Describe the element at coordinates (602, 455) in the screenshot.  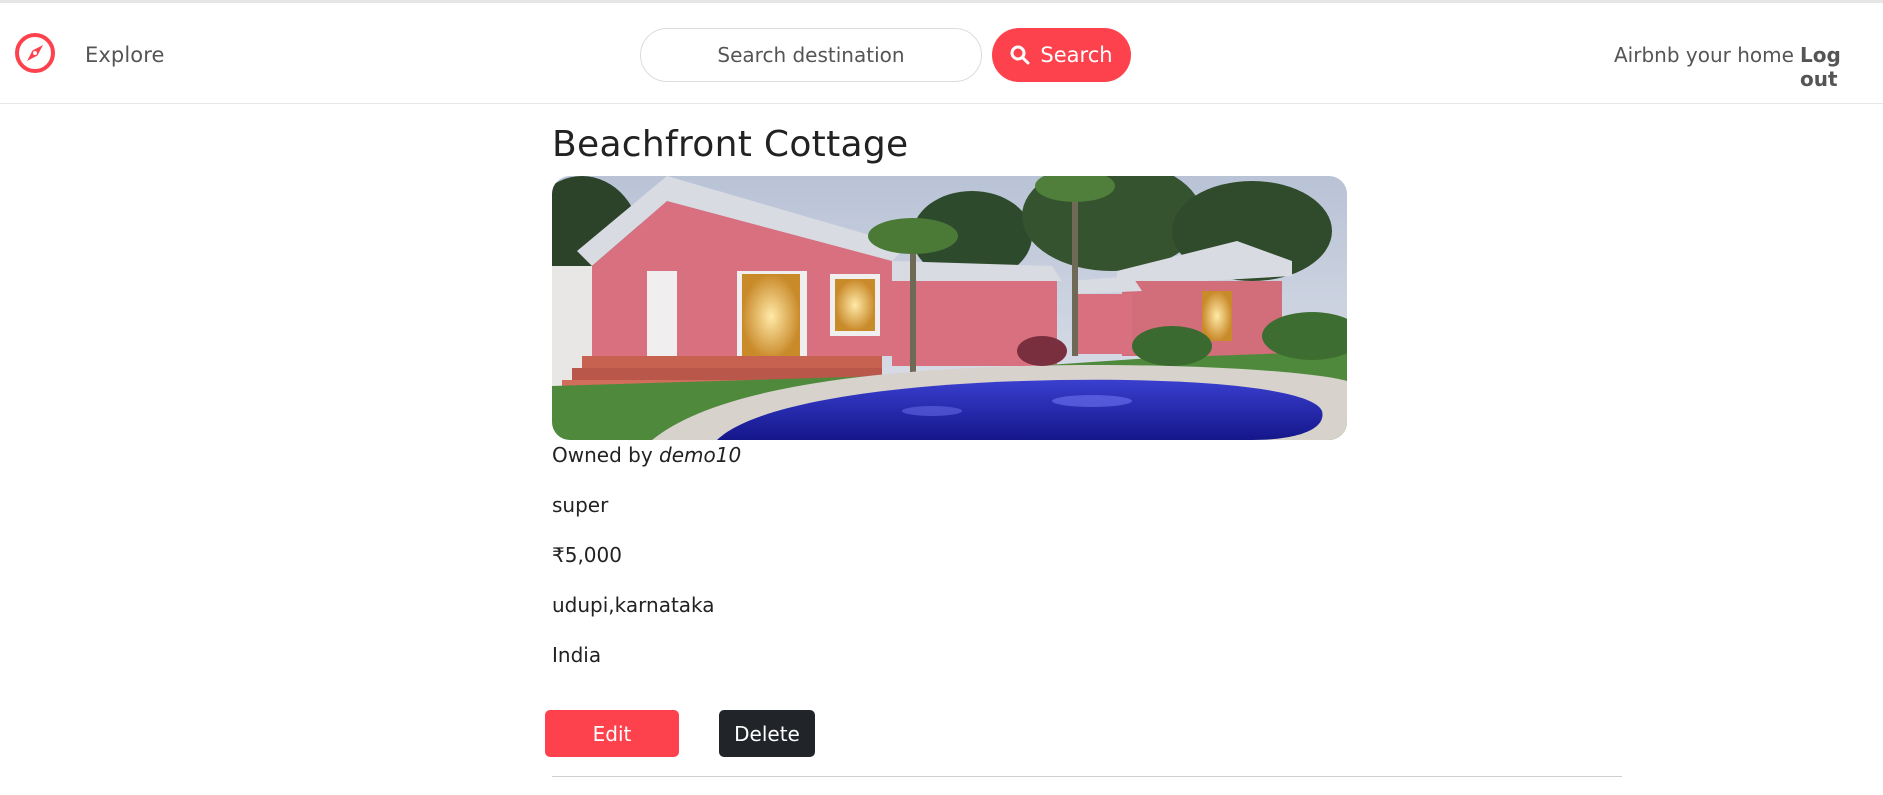
I see `owner-prefix: Owned by` at that location.